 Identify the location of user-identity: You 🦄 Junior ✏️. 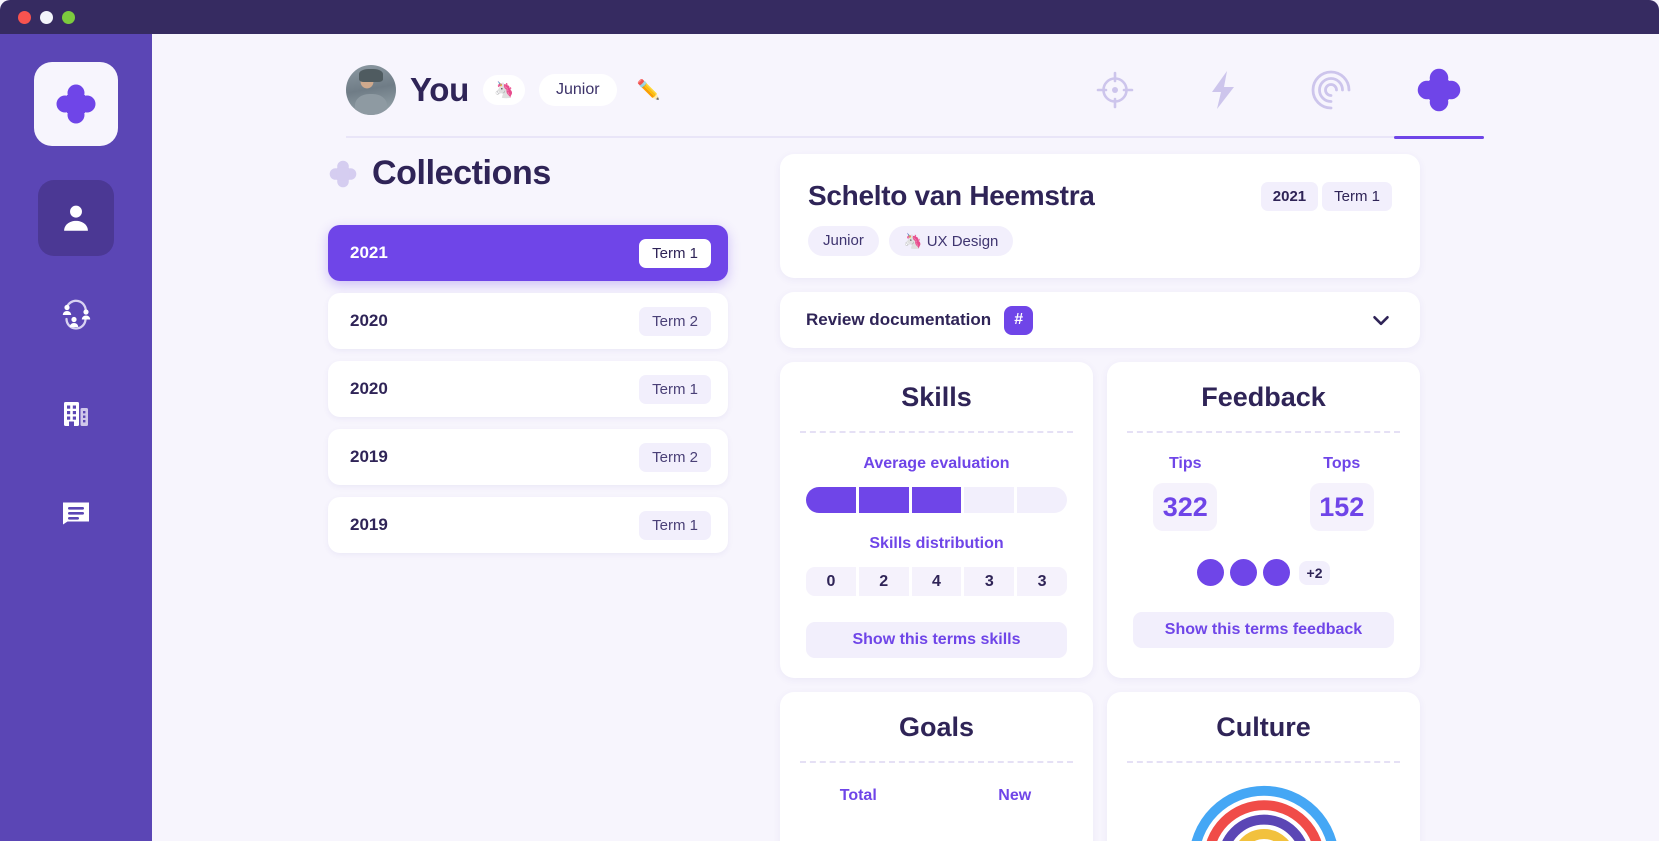
(503, 90).